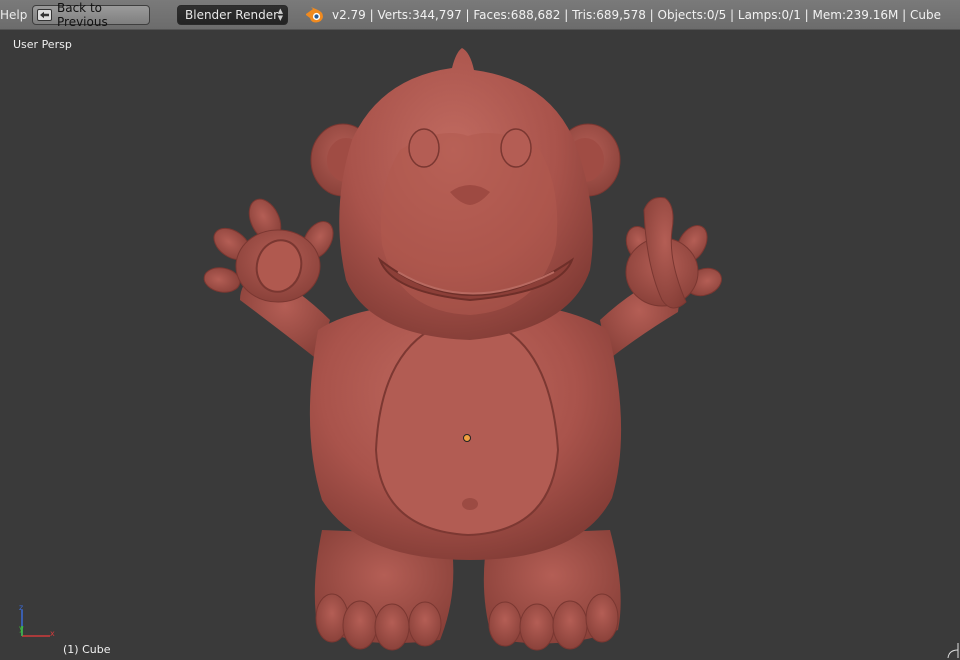 The image size is (960, 660). What do you see at coordinates (952, 651) in the screenshot?
I see `area-split-corner-icon` at bounding box center [952, 651].